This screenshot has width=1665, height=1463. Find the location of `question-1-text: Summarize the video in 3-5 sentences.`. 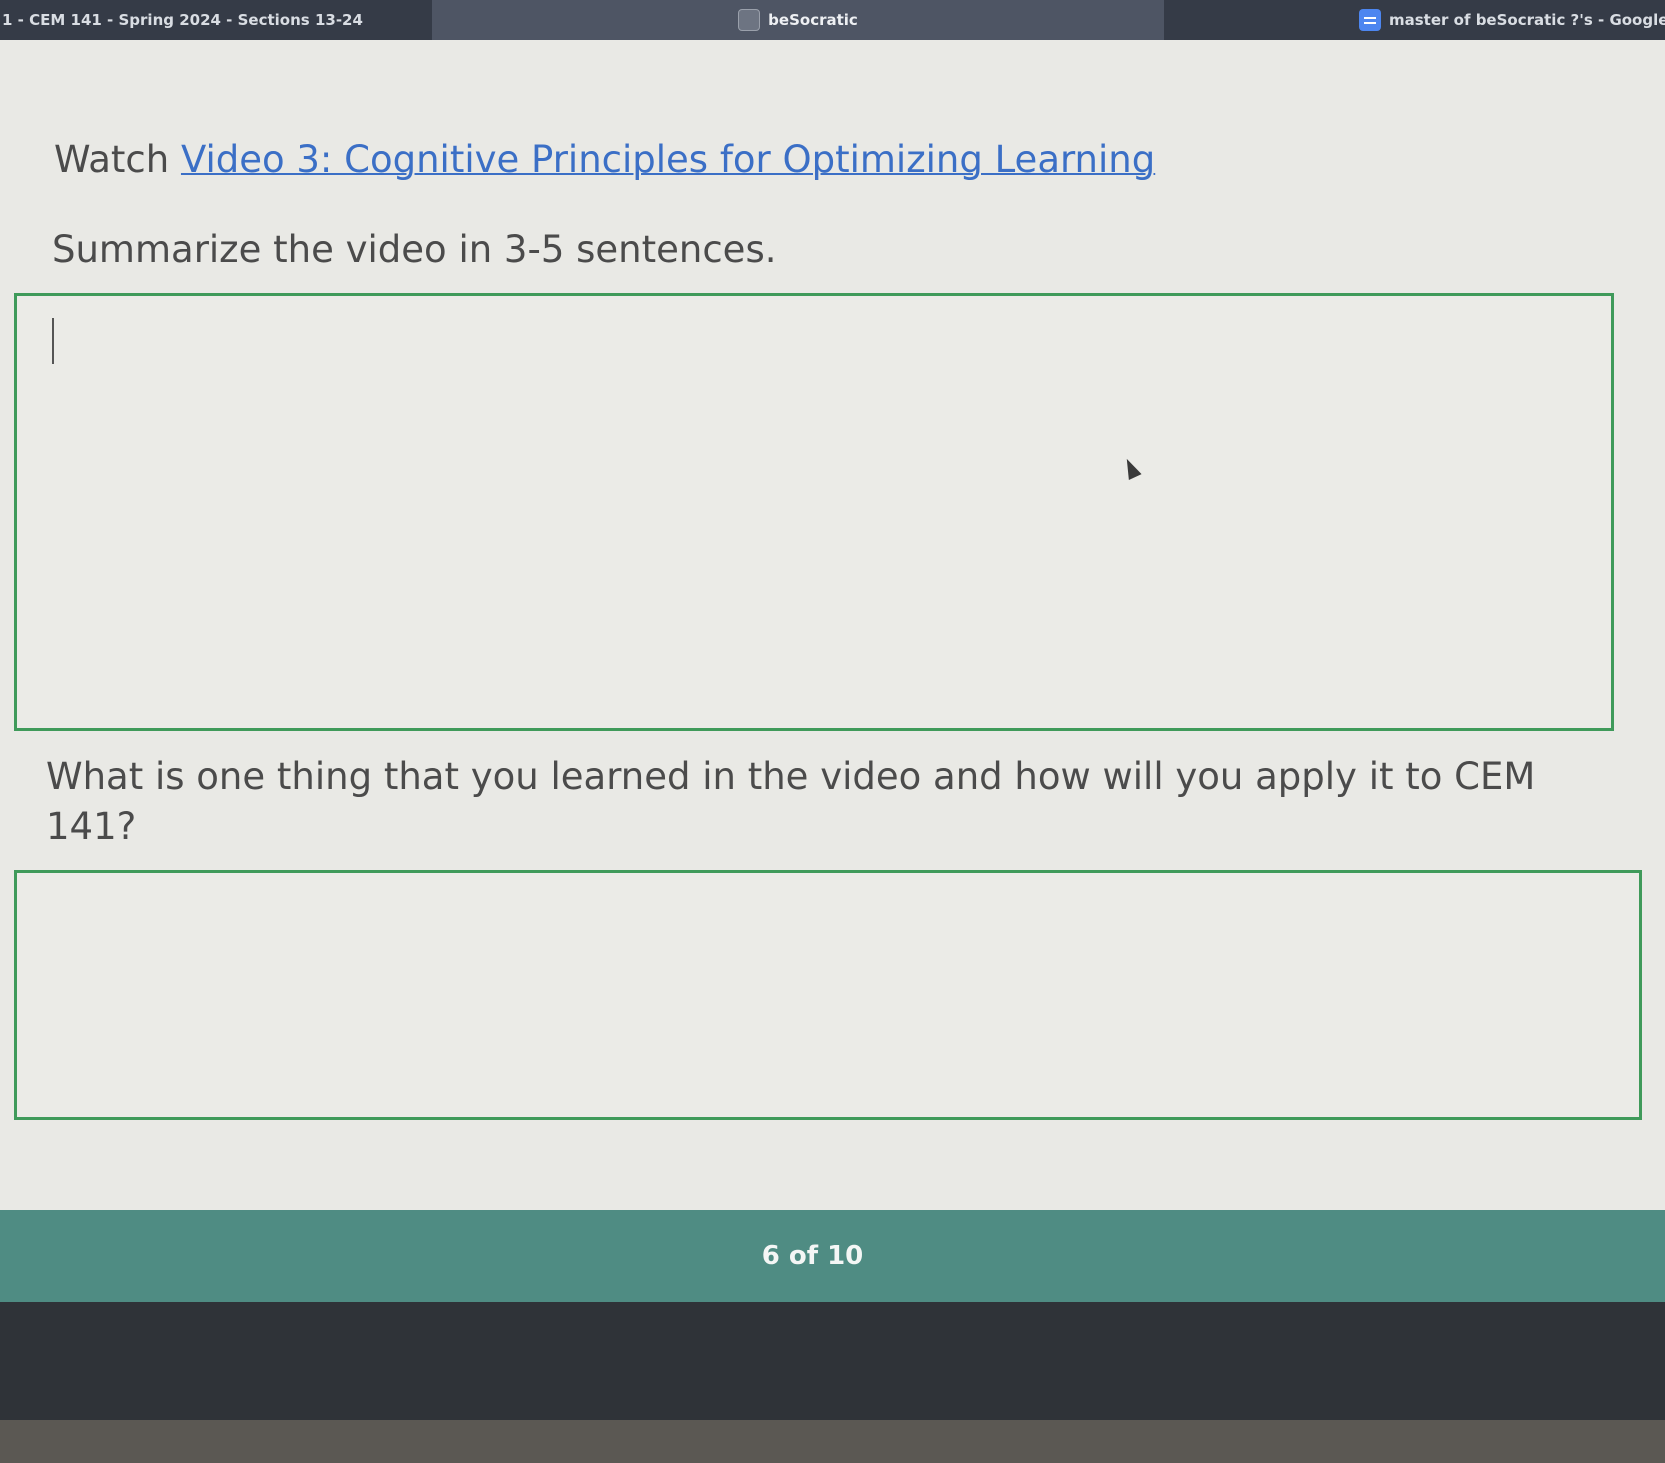

question-1-text: Summarize the video in 3-5 sentences. is located at coordinates (414, 249).